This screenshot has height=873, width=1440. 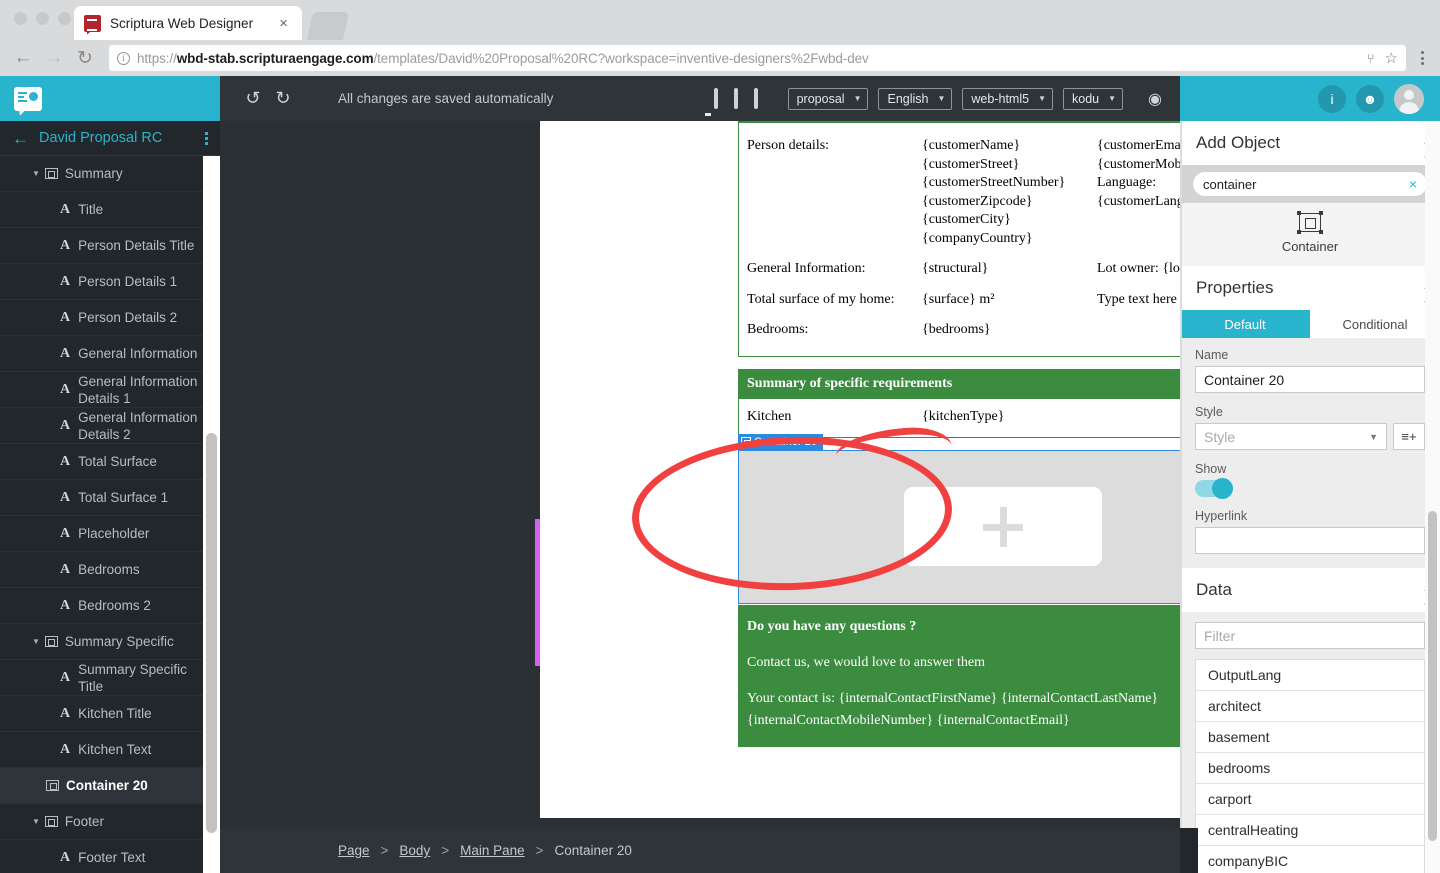 What do you see at coordinates (85, 58) in the screenshot?
I see `reload-icon: ↻` at bounding box center [85, 58].